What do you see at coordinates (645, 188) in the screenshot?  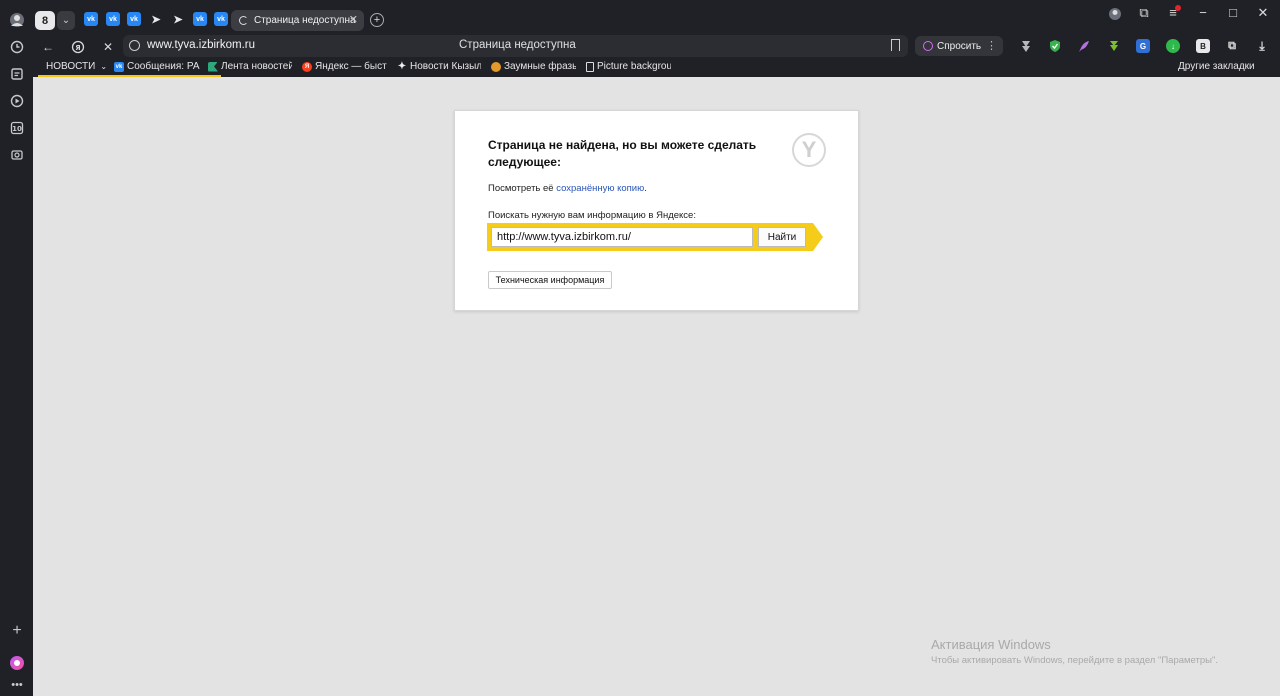 I see `saved-copy-suffix: .` at bounding box center [645, 188].